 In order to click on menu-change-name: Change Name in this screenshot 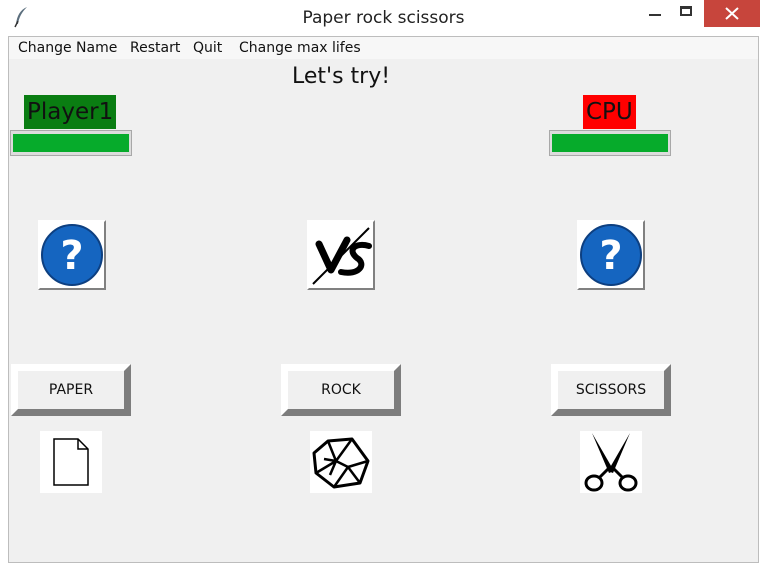, I will do `click(67, 48)`.